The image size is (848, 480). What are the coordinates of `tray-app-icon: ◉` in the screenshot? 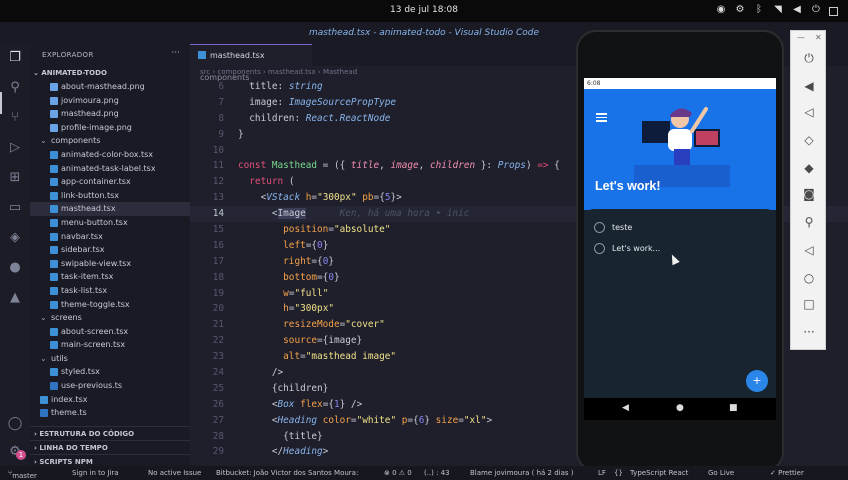 It's located at (721, 10).